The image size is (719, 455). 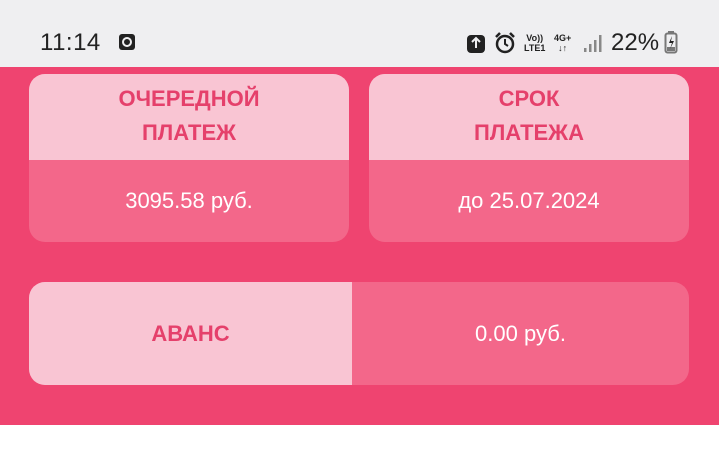 What do you see at coordinates (520, 333) in the screenshot?
I see `advance-value: 0.00 руб.` at bounding box center [520, 333].